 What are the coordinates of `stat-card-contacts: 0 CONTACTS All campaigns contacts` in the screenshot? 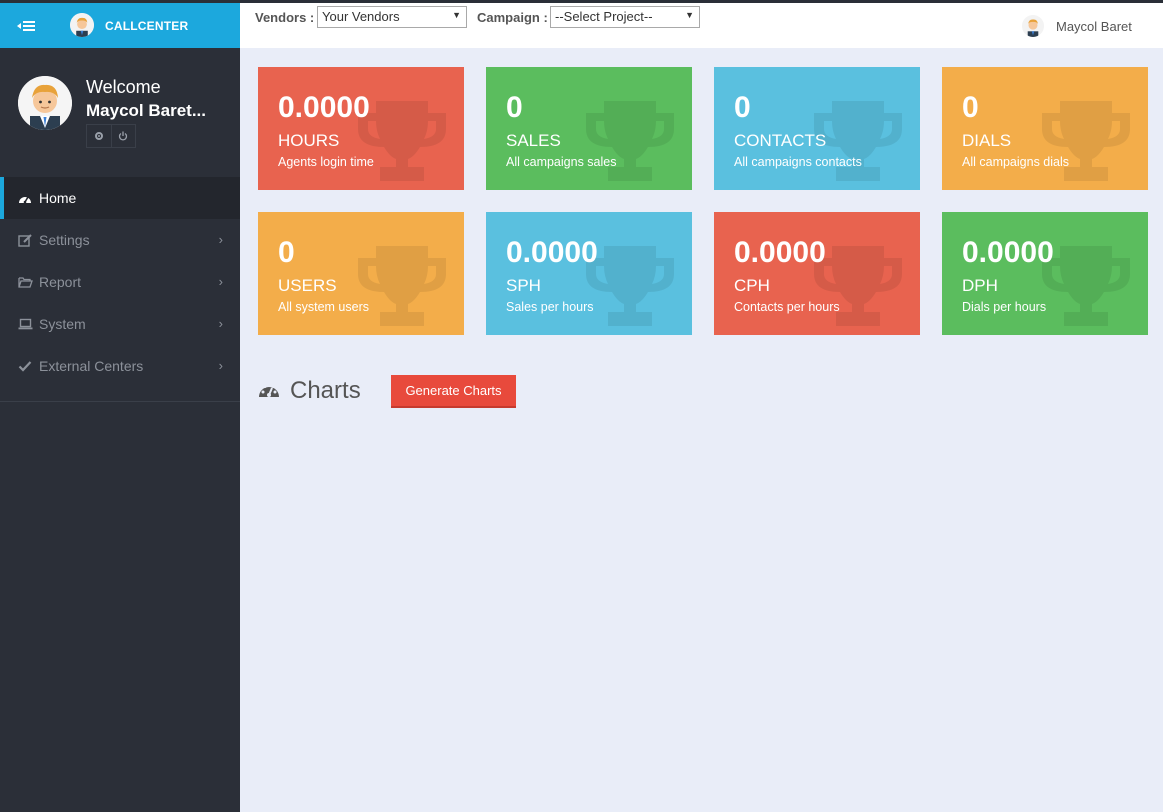 It's located at (817, 128).